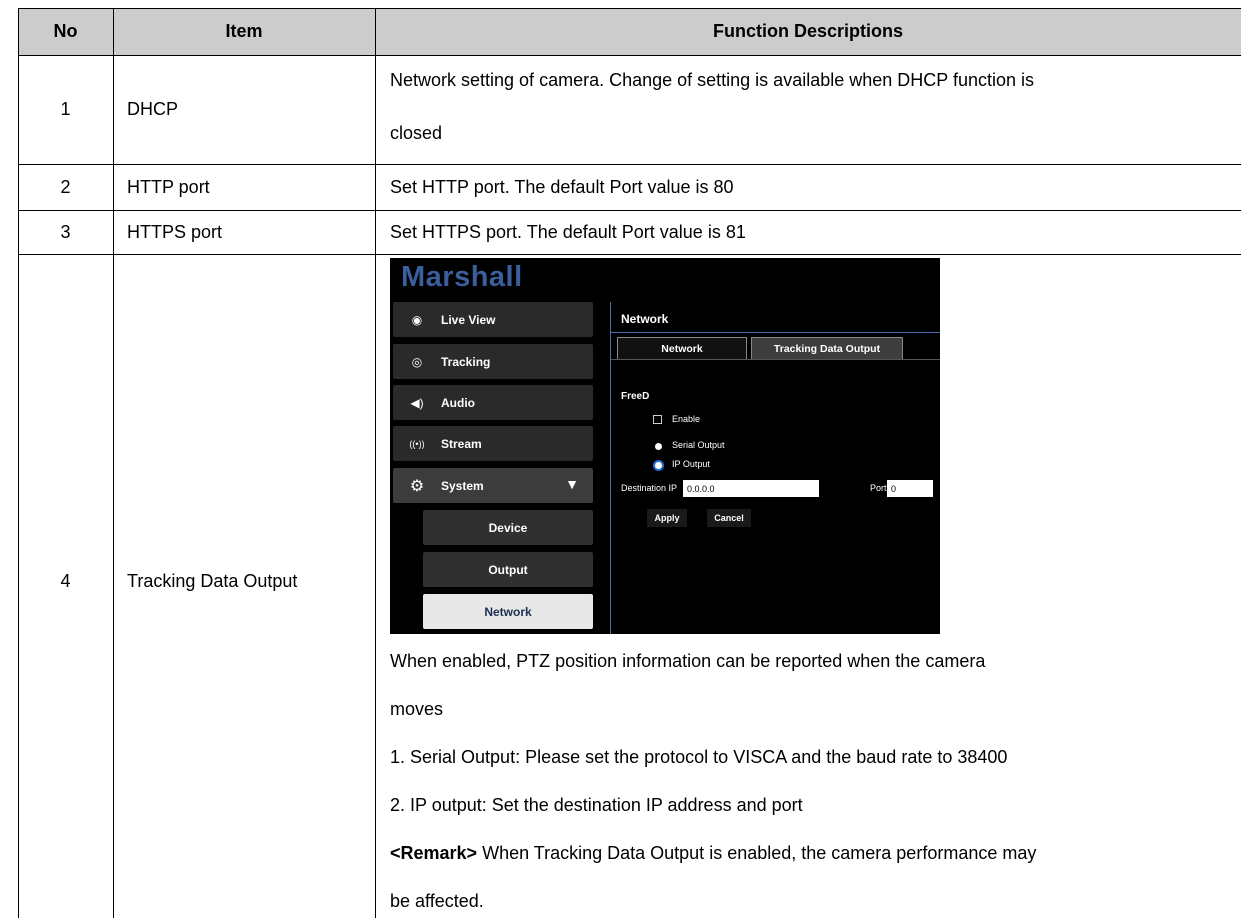  Describe the element at coordinates (65, 580) in the screenshot. I see `row-number: 4` at that location.